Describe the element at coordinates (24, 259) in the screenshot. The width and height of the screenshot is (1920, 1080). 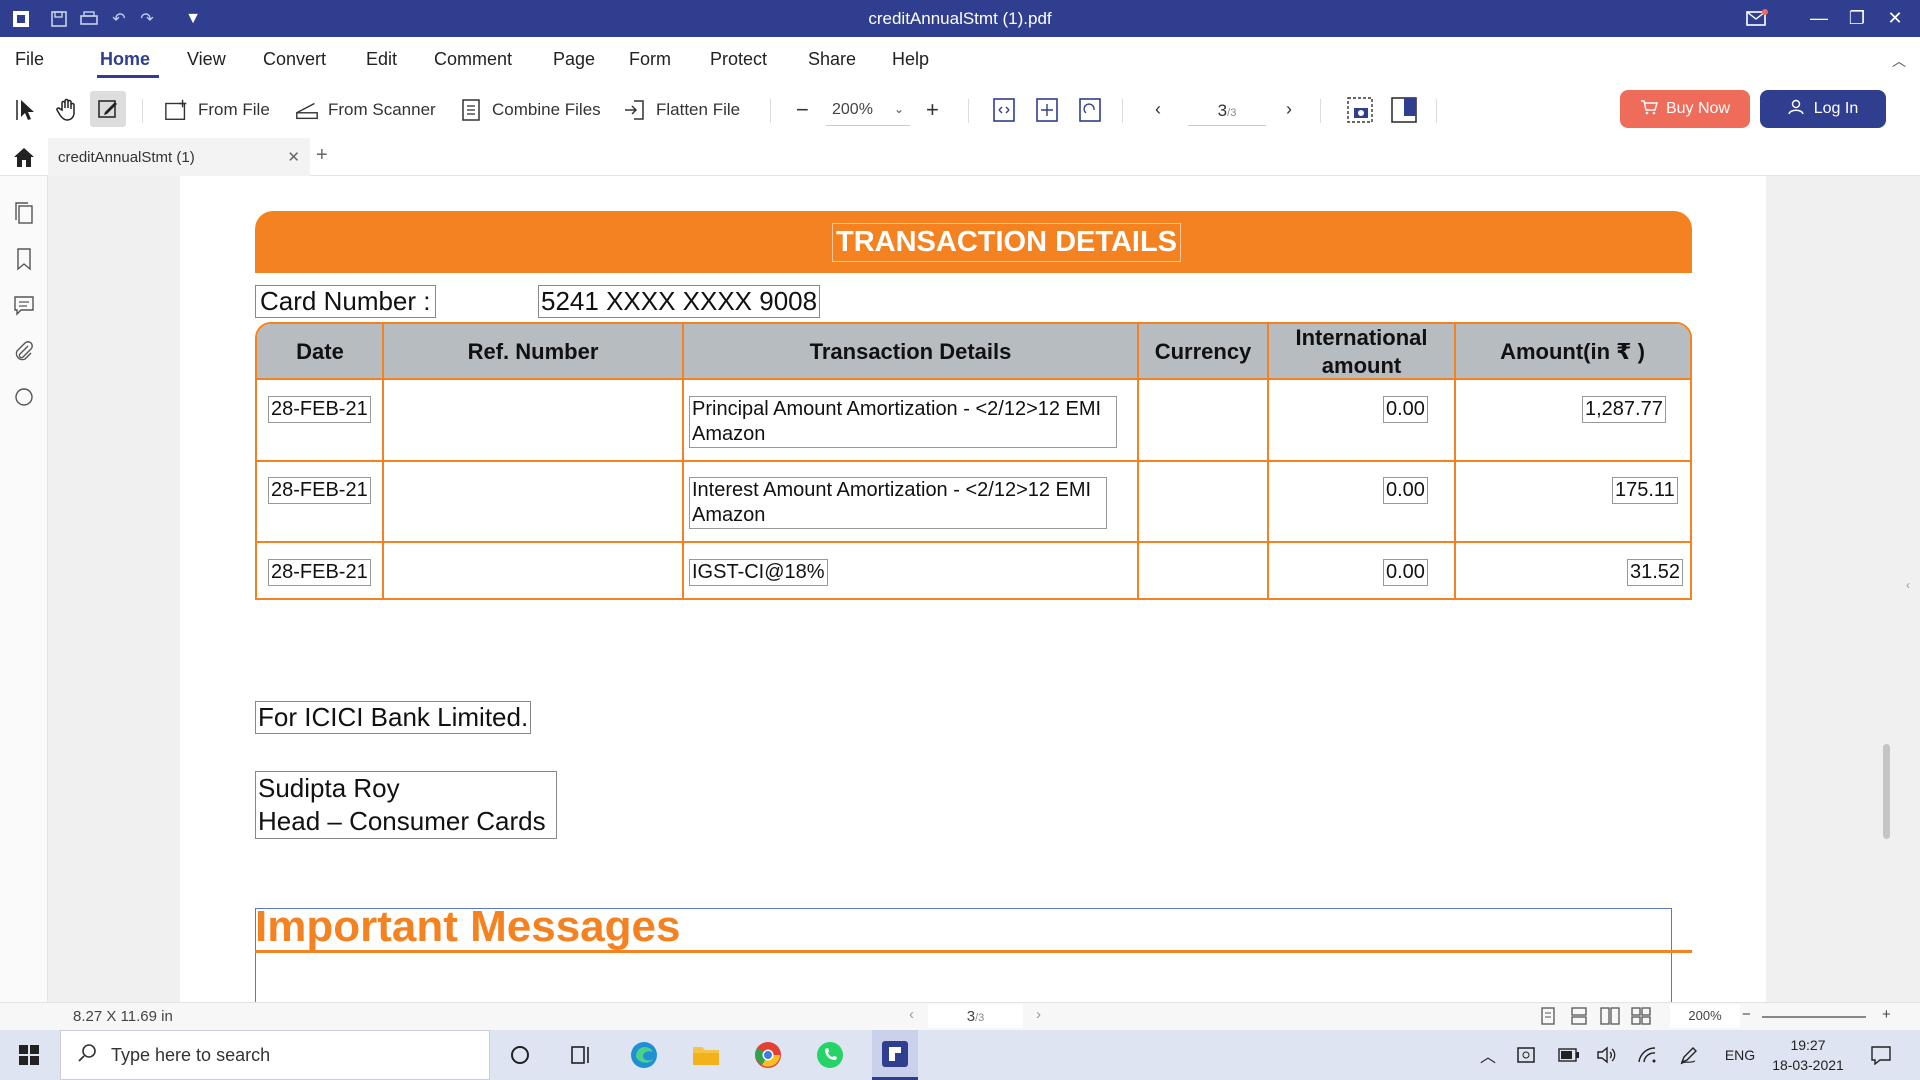
I see `bookmark-panel-icon` at that location.